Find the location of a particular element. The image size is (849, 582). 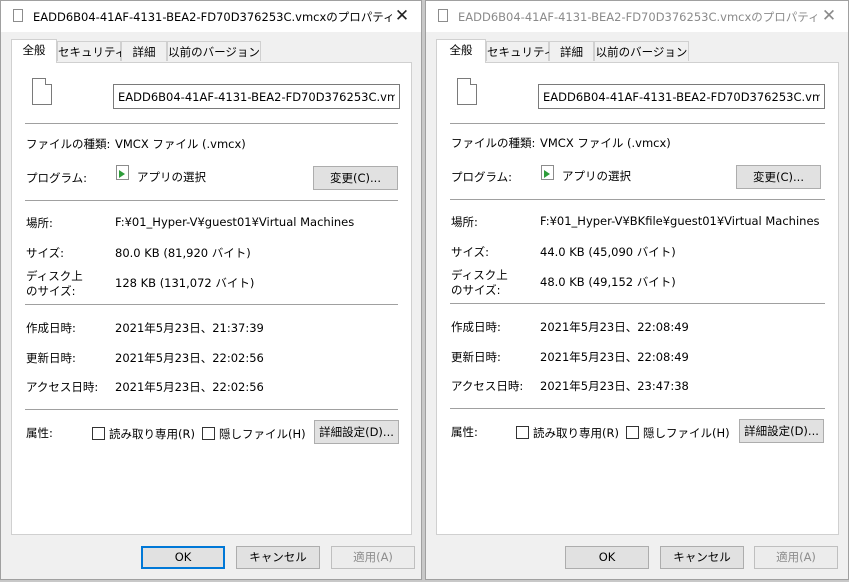

created-value: 2021年5月23日、22:08:49 is located at coordinates (614, 327).